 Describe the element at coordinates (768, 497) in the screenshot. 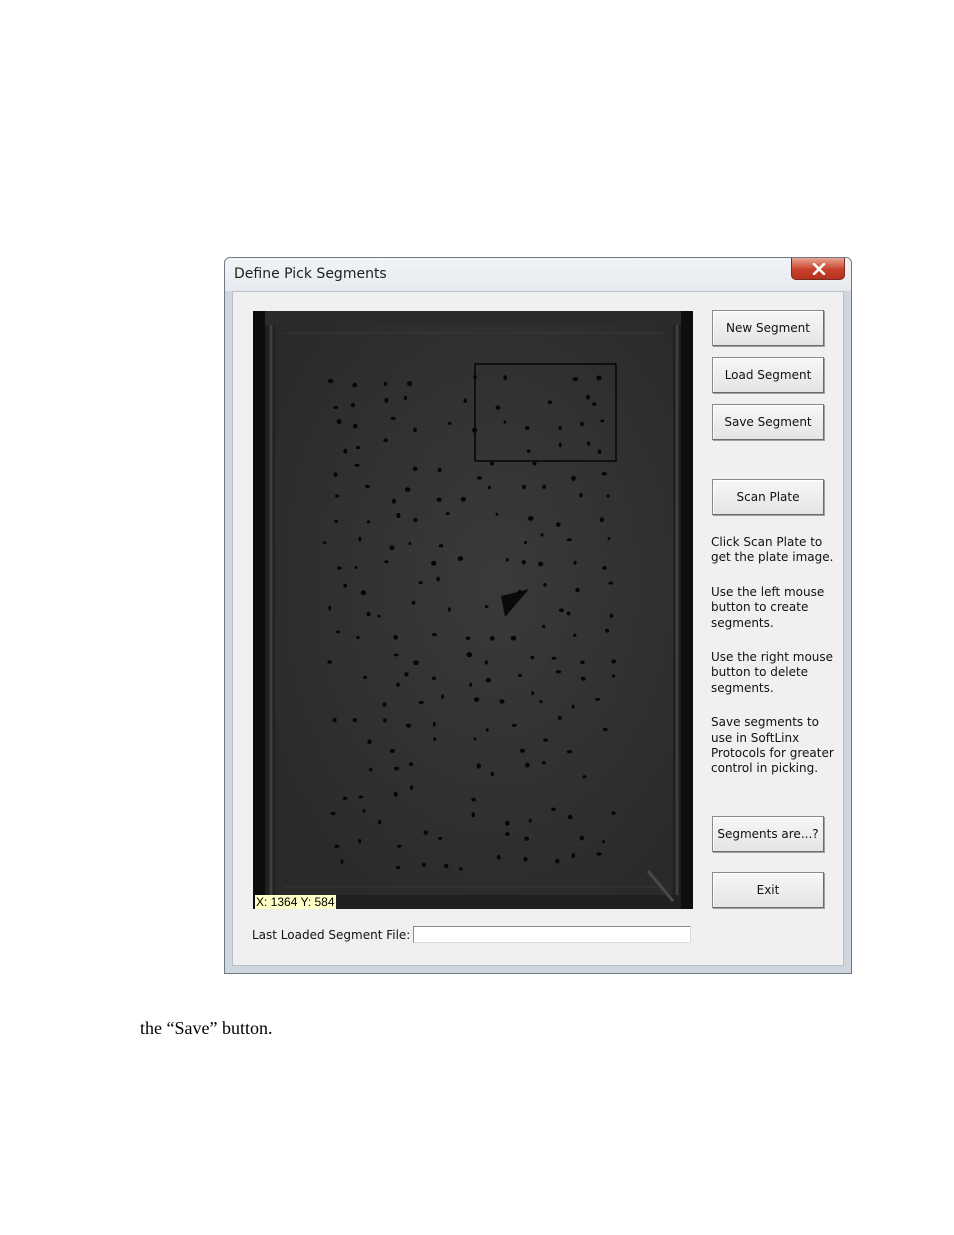

I see `scan-plate-button: Scan Plate` at that location.